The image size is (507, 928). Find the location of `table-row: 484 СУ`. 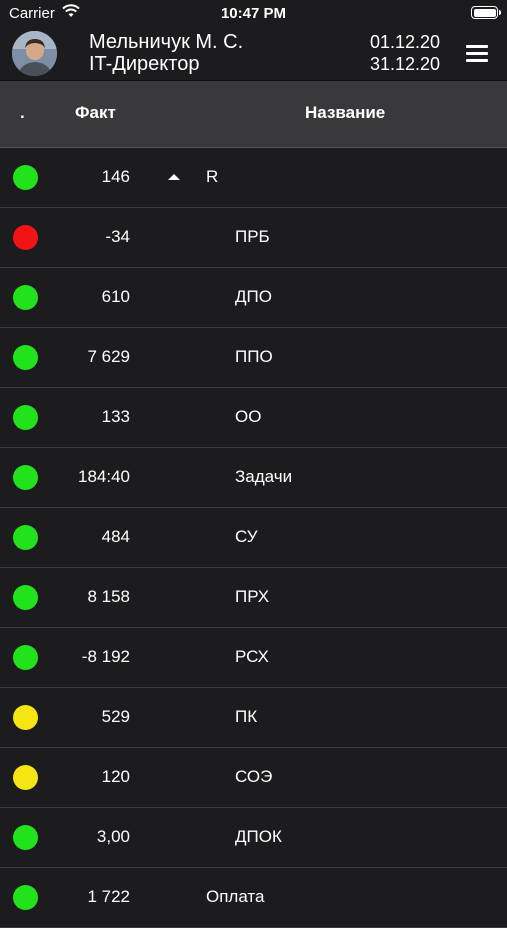

table-row: 484 СУ is located at coordinates (253, 538).